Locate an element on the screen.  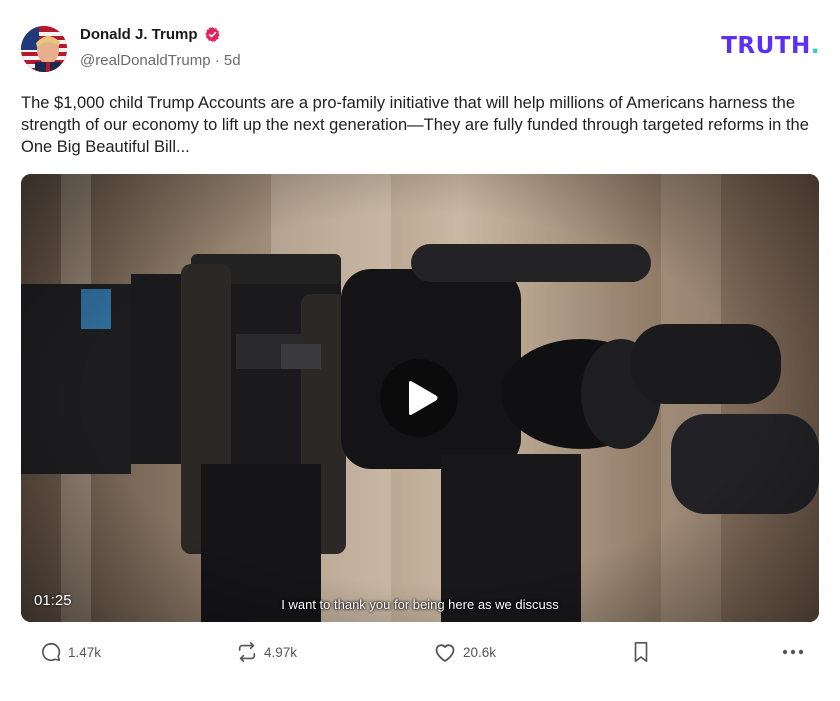
more-options-button is located at coordinates (793, 652).